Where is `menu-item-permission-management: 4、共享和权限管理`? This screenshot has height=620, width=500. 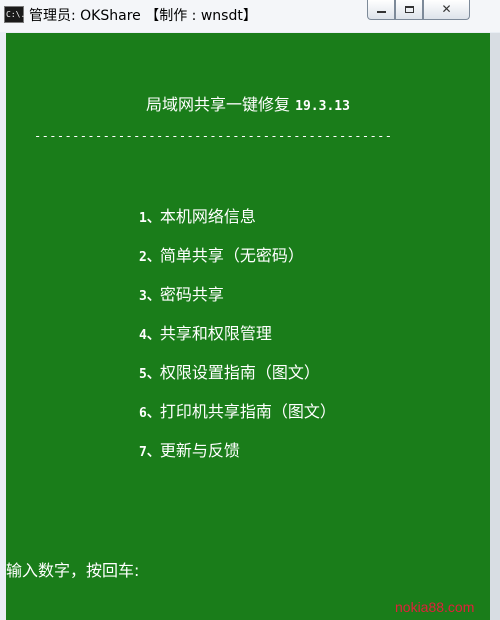
menu-item-permission-management: 4、共享和权限管理 is located at coordinates (237, 341).